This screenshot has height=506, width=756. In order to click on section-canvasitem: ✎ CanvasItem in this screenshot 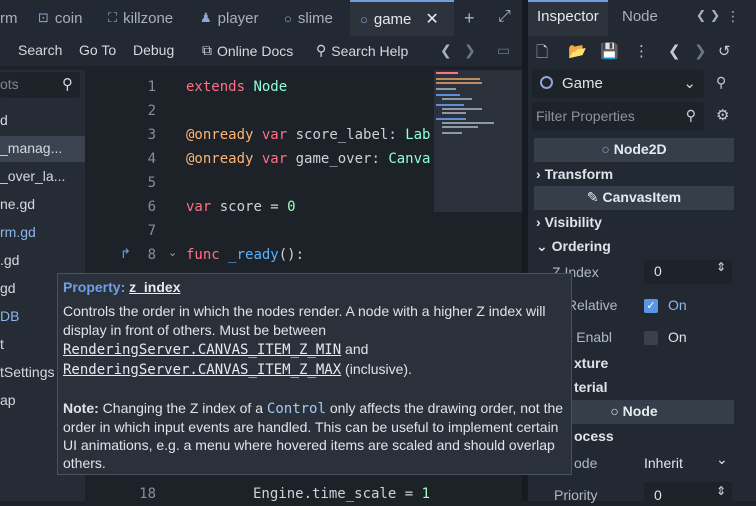, I will do `click(634, 198)`.